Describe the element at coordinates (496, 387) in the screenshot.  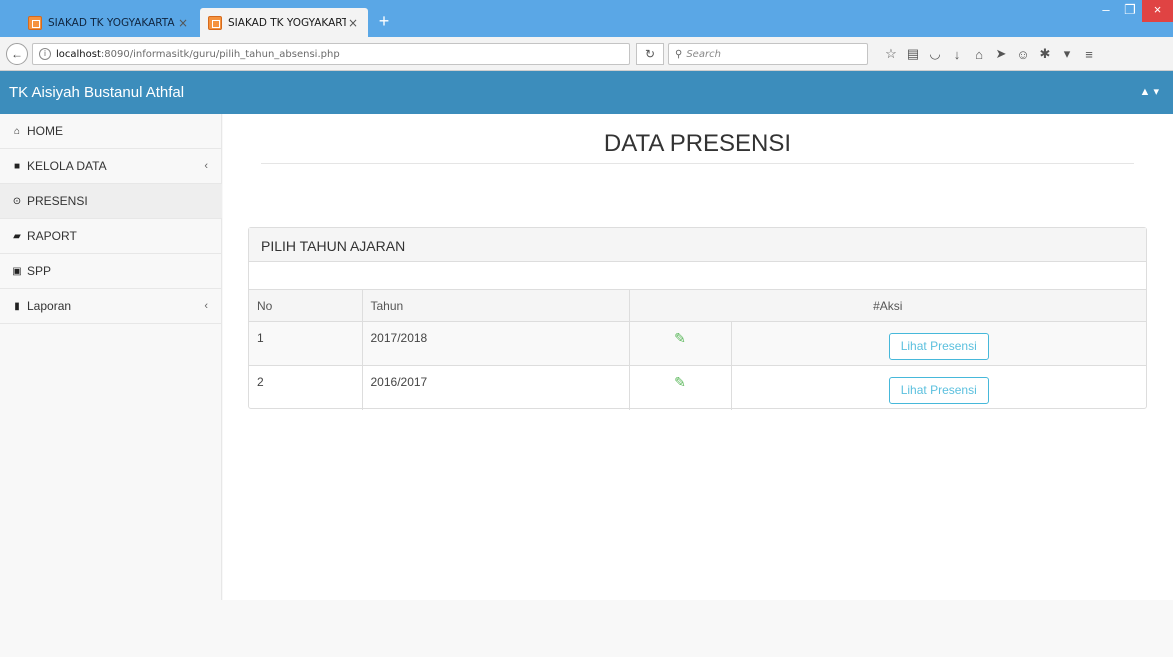
I see `cell-tahun: 2016/2017` at that location.